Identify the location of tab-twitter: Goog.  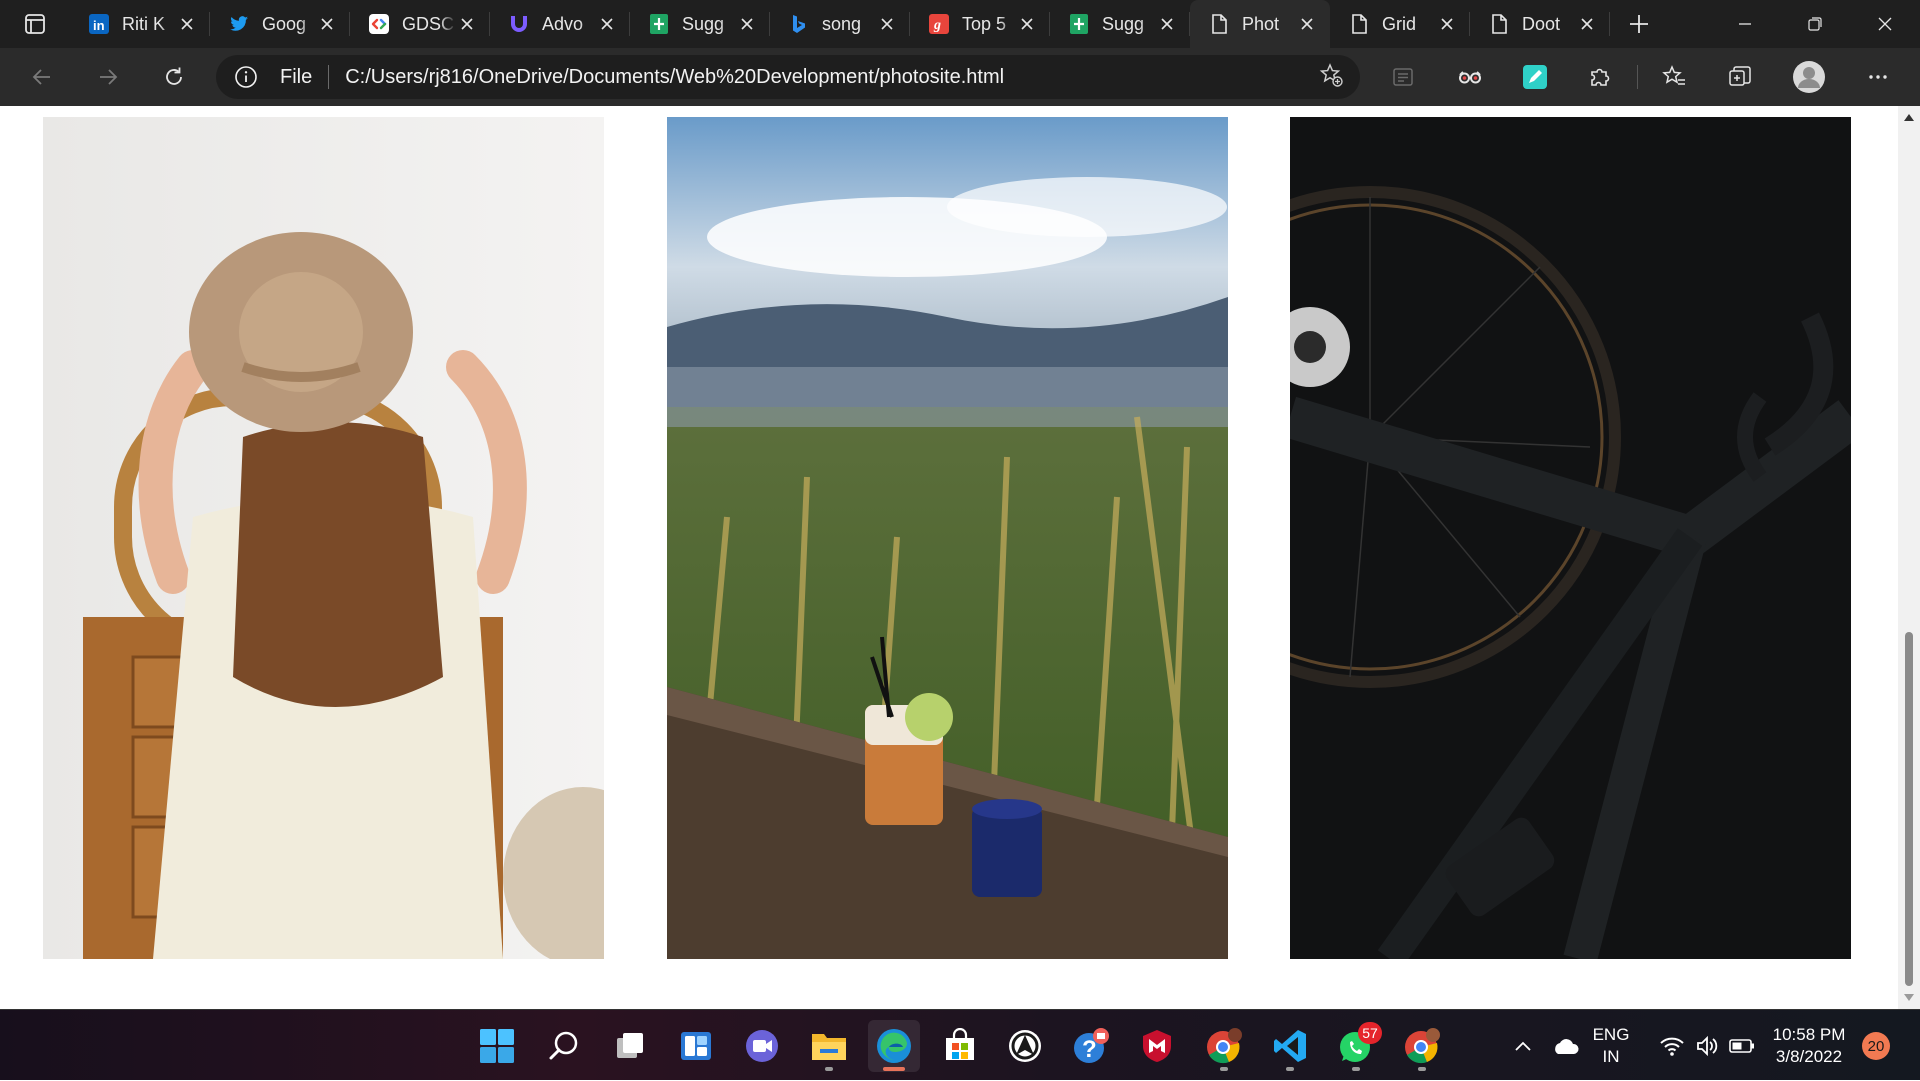
(280, 24).